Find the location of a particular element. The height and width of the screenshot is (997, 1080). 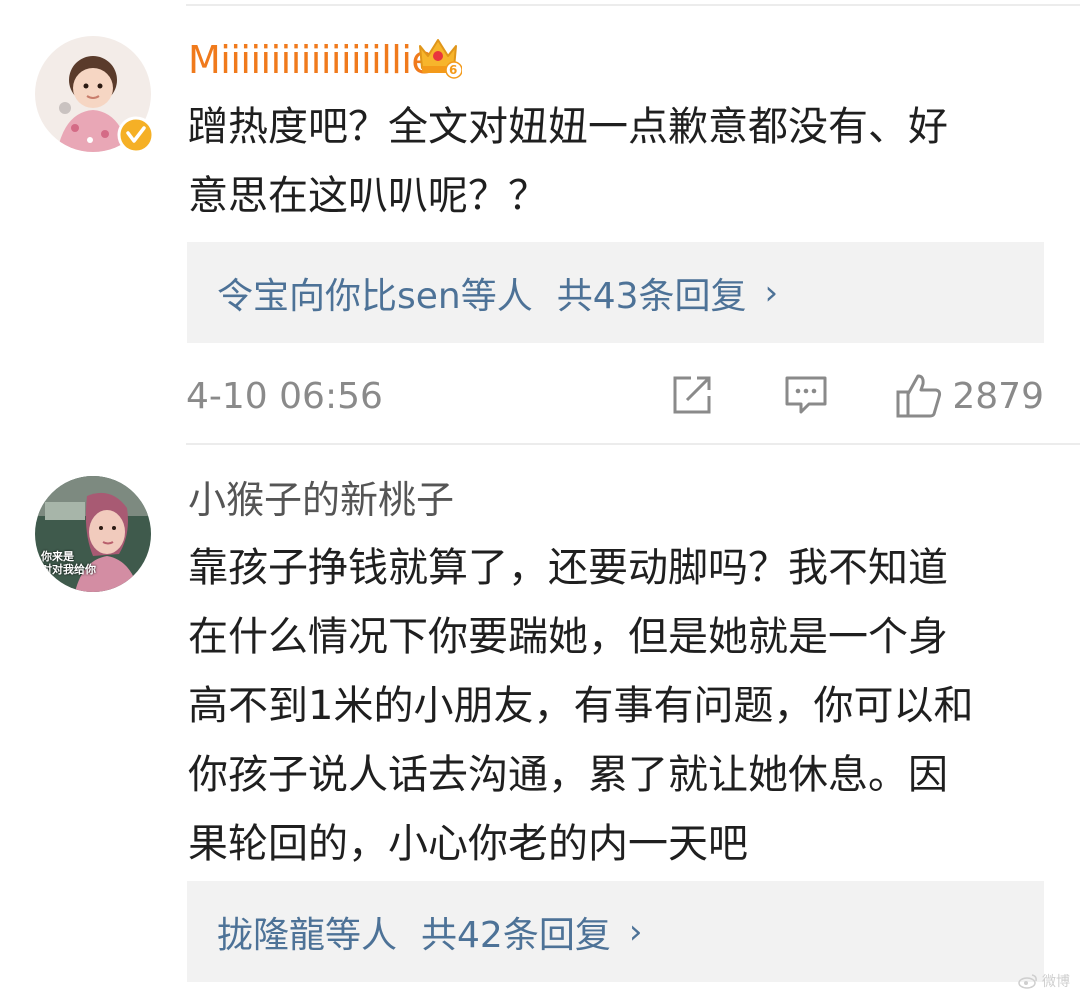

watermark: 微博 is located at coordinates (1044, 981).